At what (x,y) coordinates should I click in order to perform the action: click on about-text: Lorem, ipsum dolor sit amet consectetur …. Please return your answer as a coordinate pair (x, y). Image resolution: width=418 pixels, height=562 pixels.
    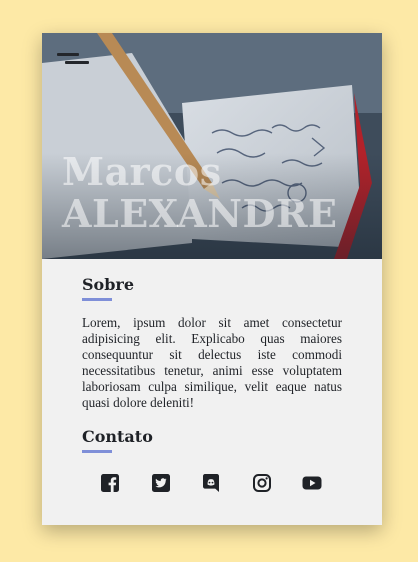
    Looking at the image, I should click on (212, 362).